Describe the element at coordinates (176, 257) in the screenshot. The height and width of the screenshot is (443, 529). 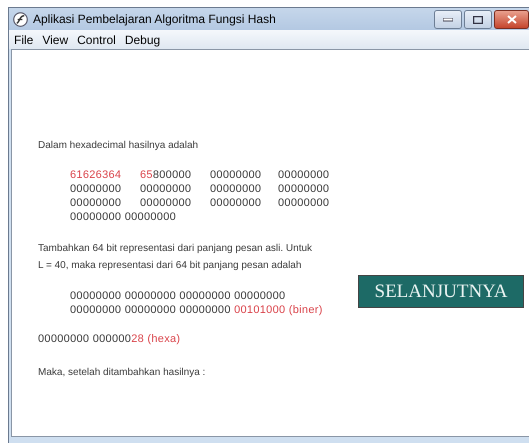
I see `description-text: Tambahkan 64 bit representasi dari panjang pesan asli. Untuk L = 40, maka representasi dari 64 bit panjang pesan adalah` at that location.